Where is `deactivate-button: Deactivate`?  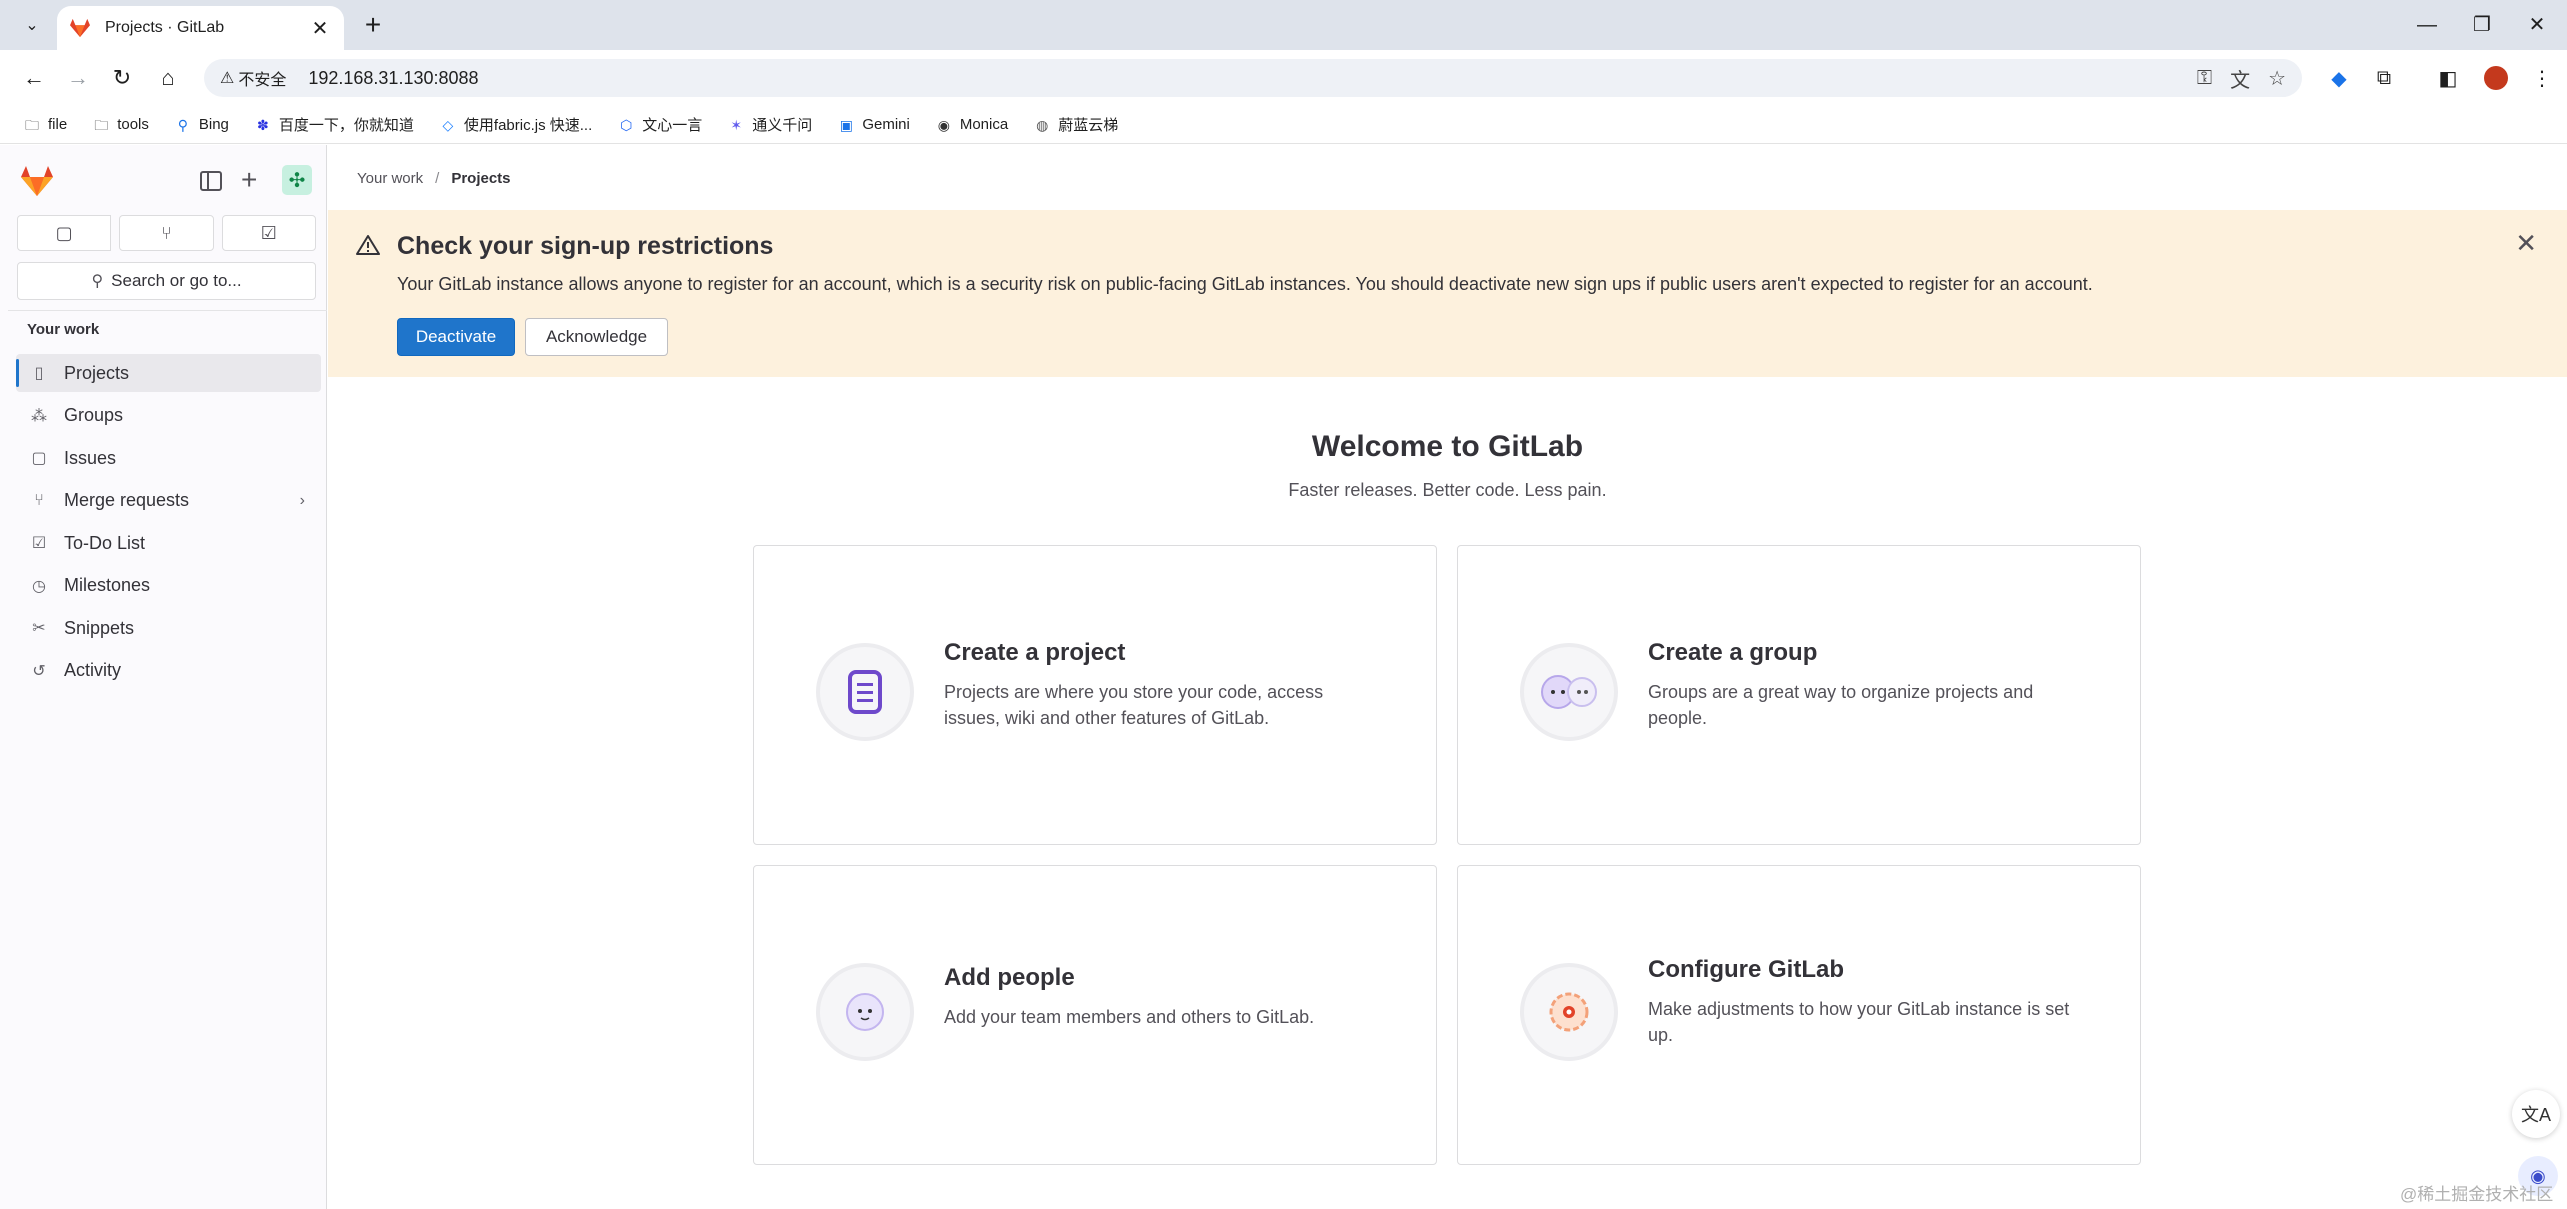 deactivate-button: Deactivate is located at coordinates (456, 337).